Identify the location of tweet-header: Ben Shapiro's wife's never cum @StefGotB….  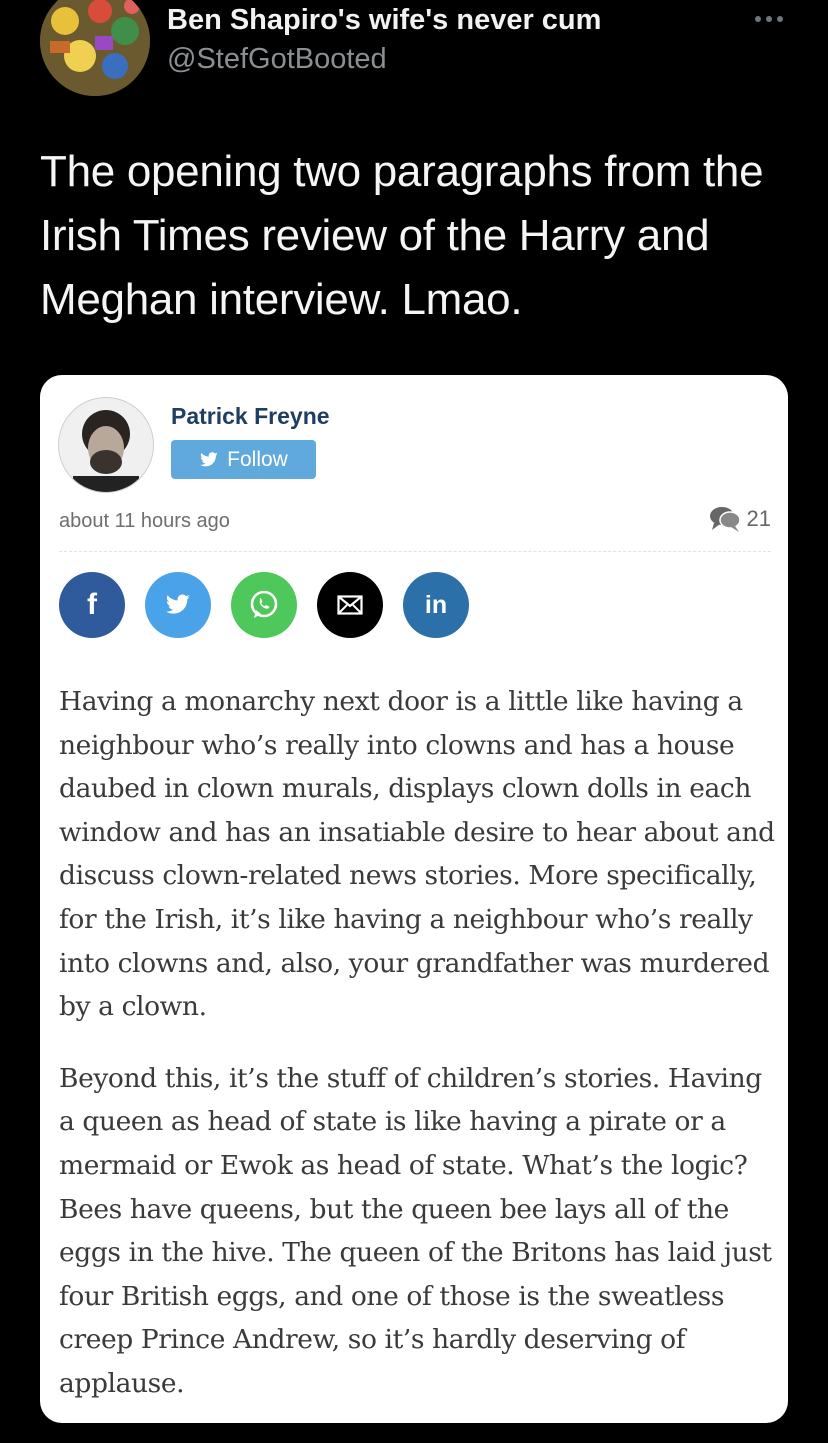
(414, 55).